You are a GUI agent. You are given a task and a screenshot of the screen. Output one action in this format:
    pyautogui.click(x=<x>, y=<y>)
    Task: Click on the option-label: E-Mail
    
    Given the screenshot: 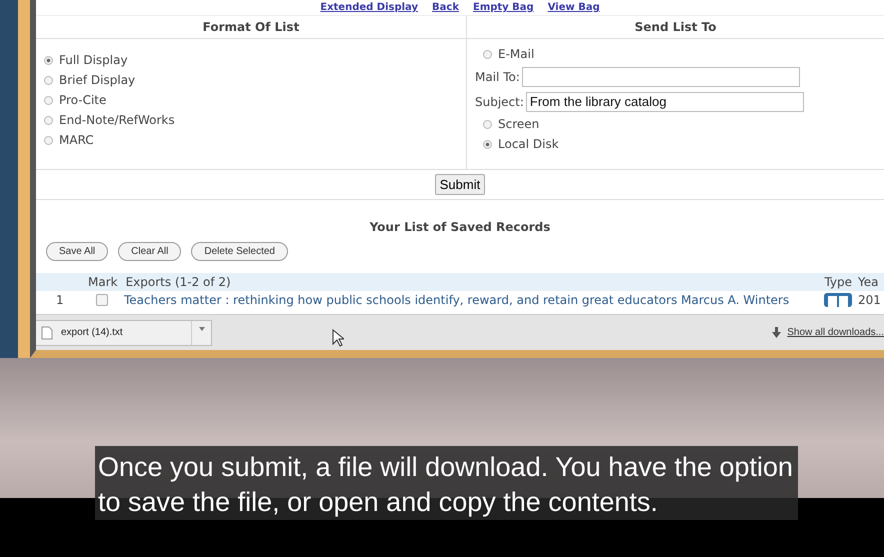 What is the action you would take?
    pyautogui.click(x=516, y=54)
    